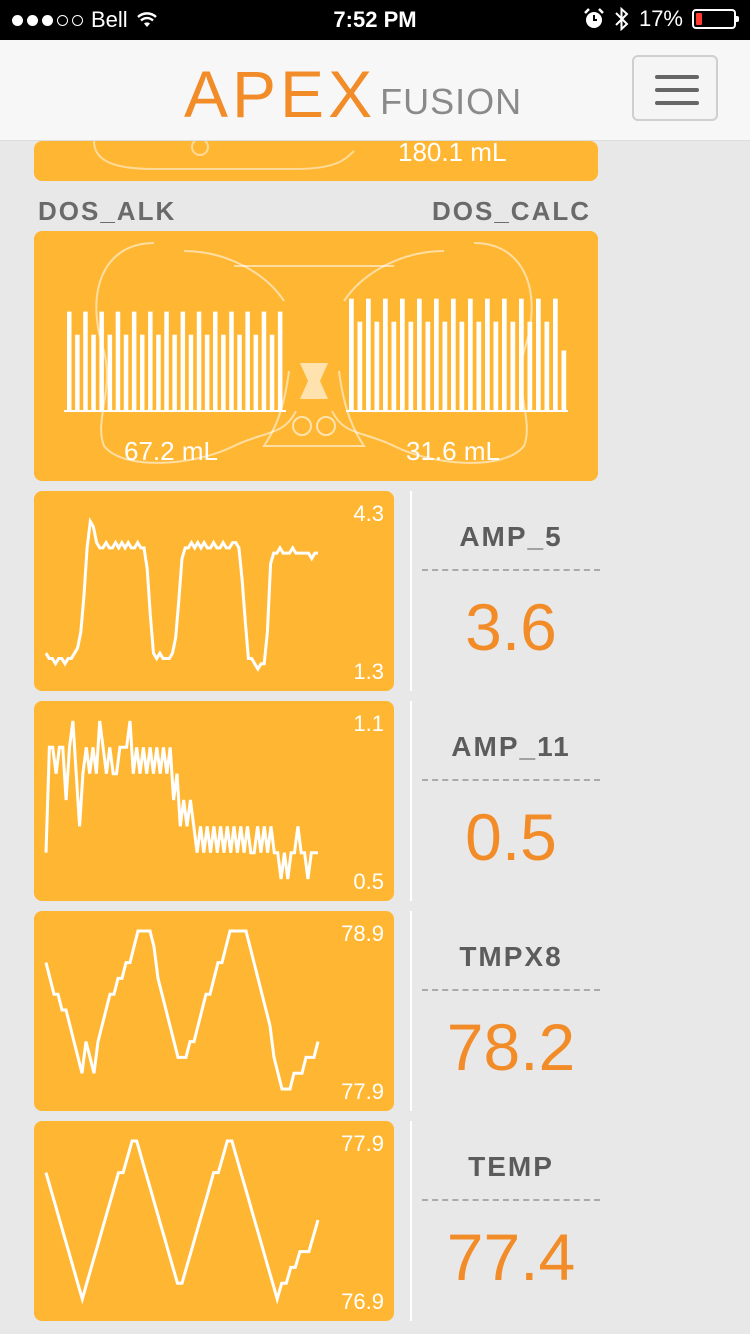 The width and height of the screenshot is (750, 1334). What do you see at coordinates (368, 671) in the screenshot?
I see `probe-graph-min: 1.3` at bounding box center [368, 671].